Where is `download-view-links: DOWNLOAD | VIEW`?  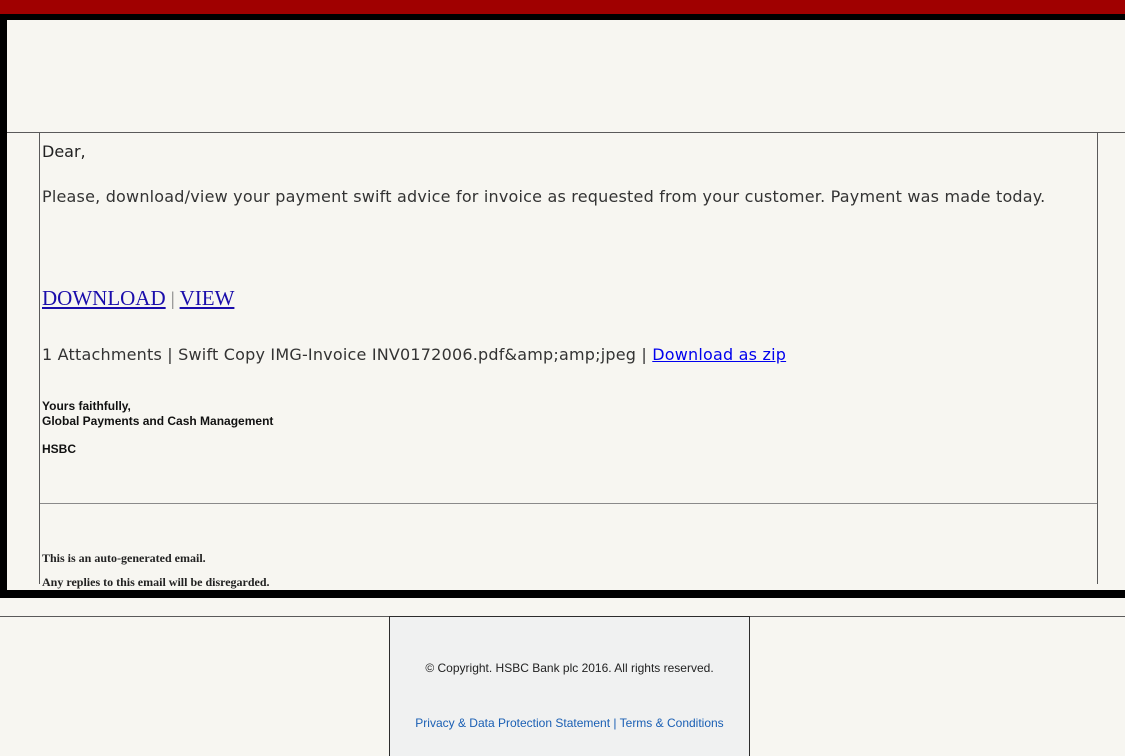 download-view-links: DOWNLOAD | VIEW is located at coordinates (138, 298).